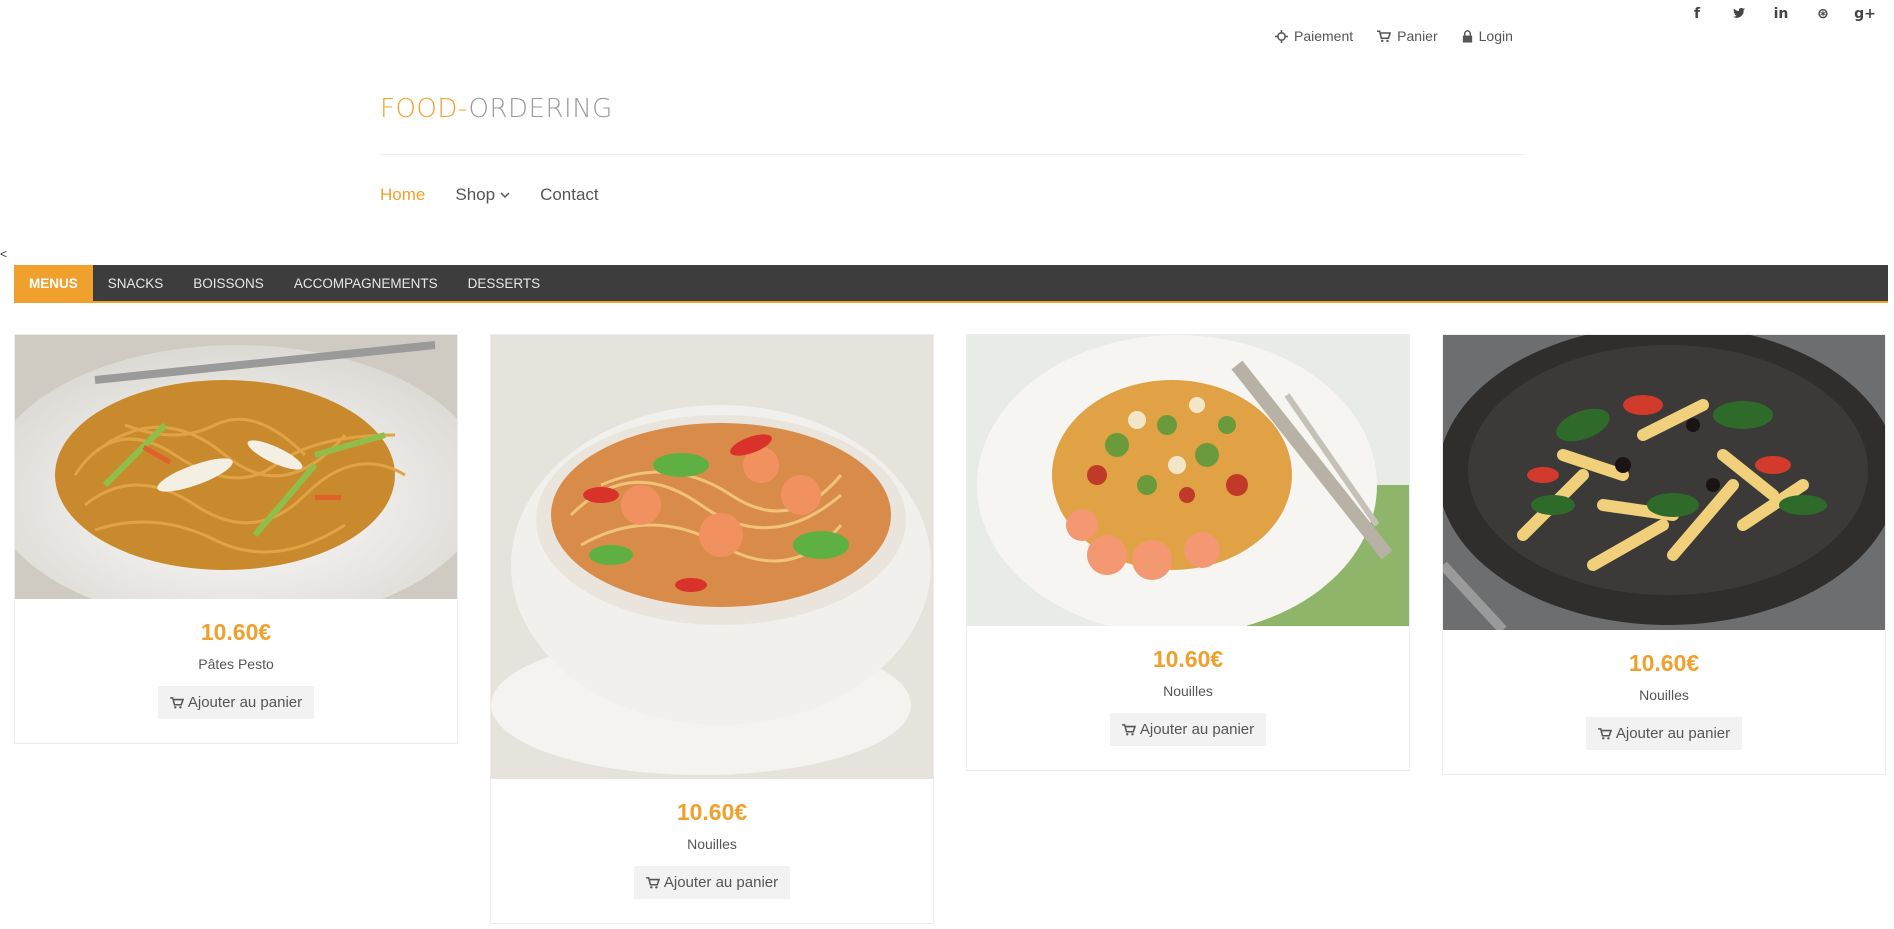  Describe the element at coordinates (1823, 15) in the screenshot. I see `dribbble-icon: ⊛` at that location.